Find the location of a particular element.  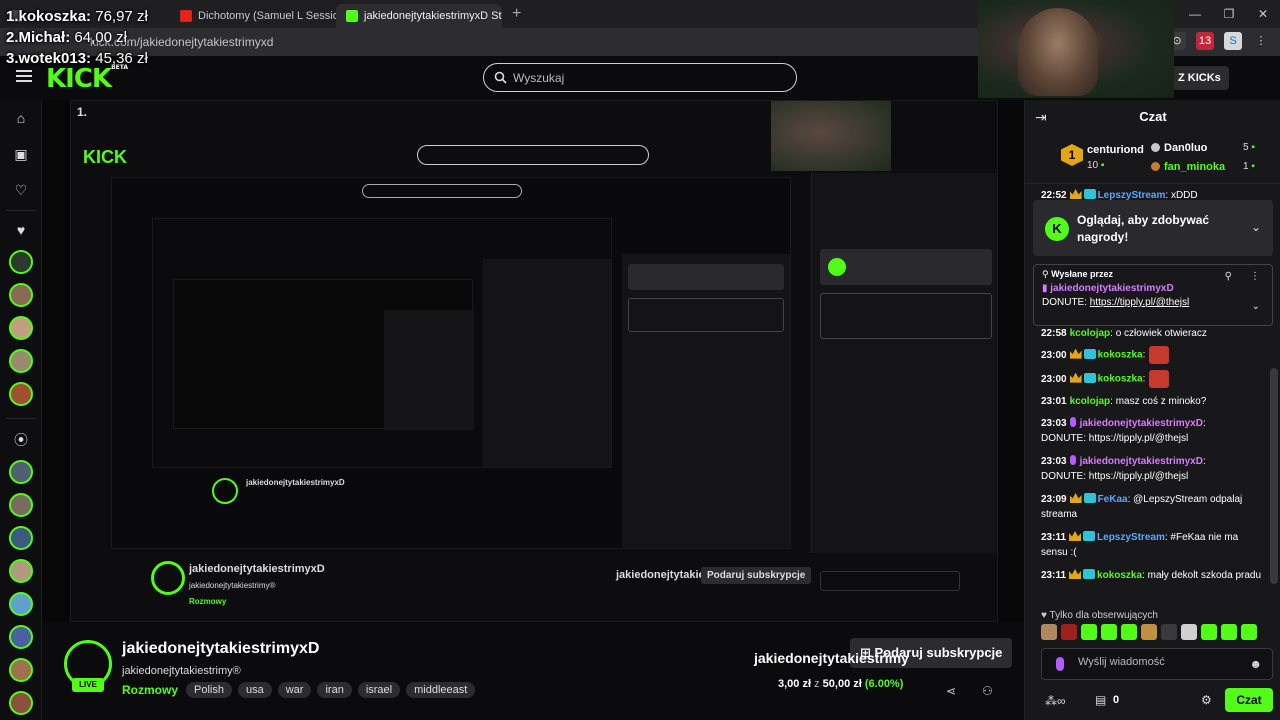

chat-input-box: ☻ is located at coordinates (1157, 664).